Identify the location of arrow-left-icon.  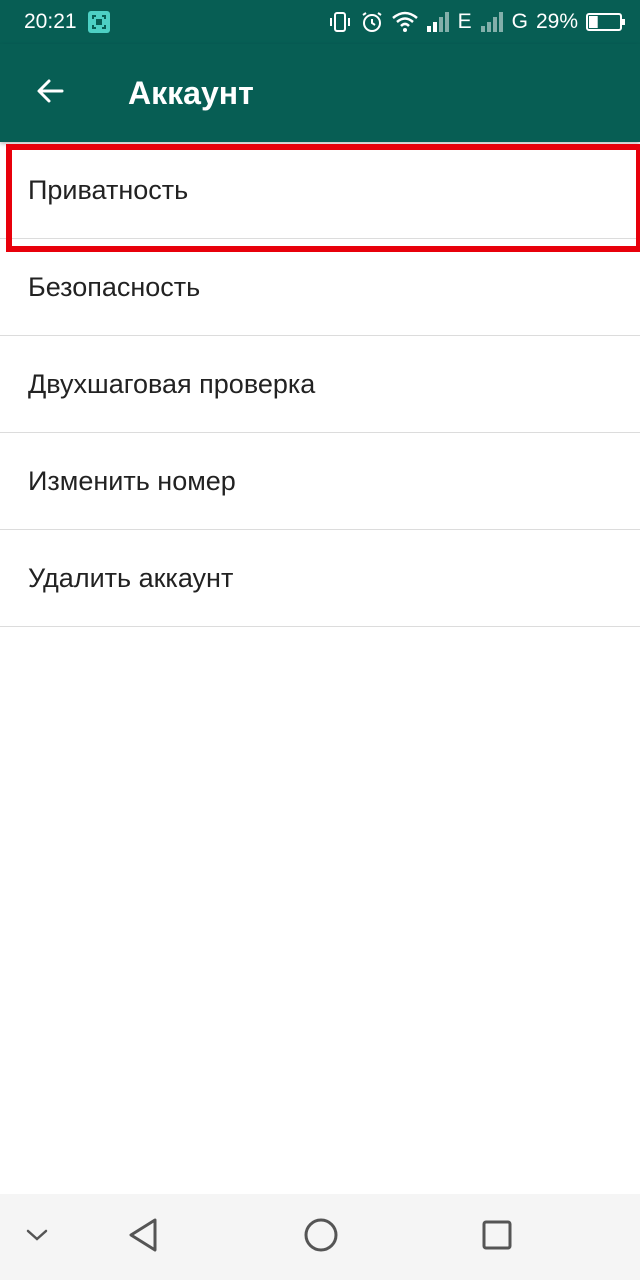
(50, 93).